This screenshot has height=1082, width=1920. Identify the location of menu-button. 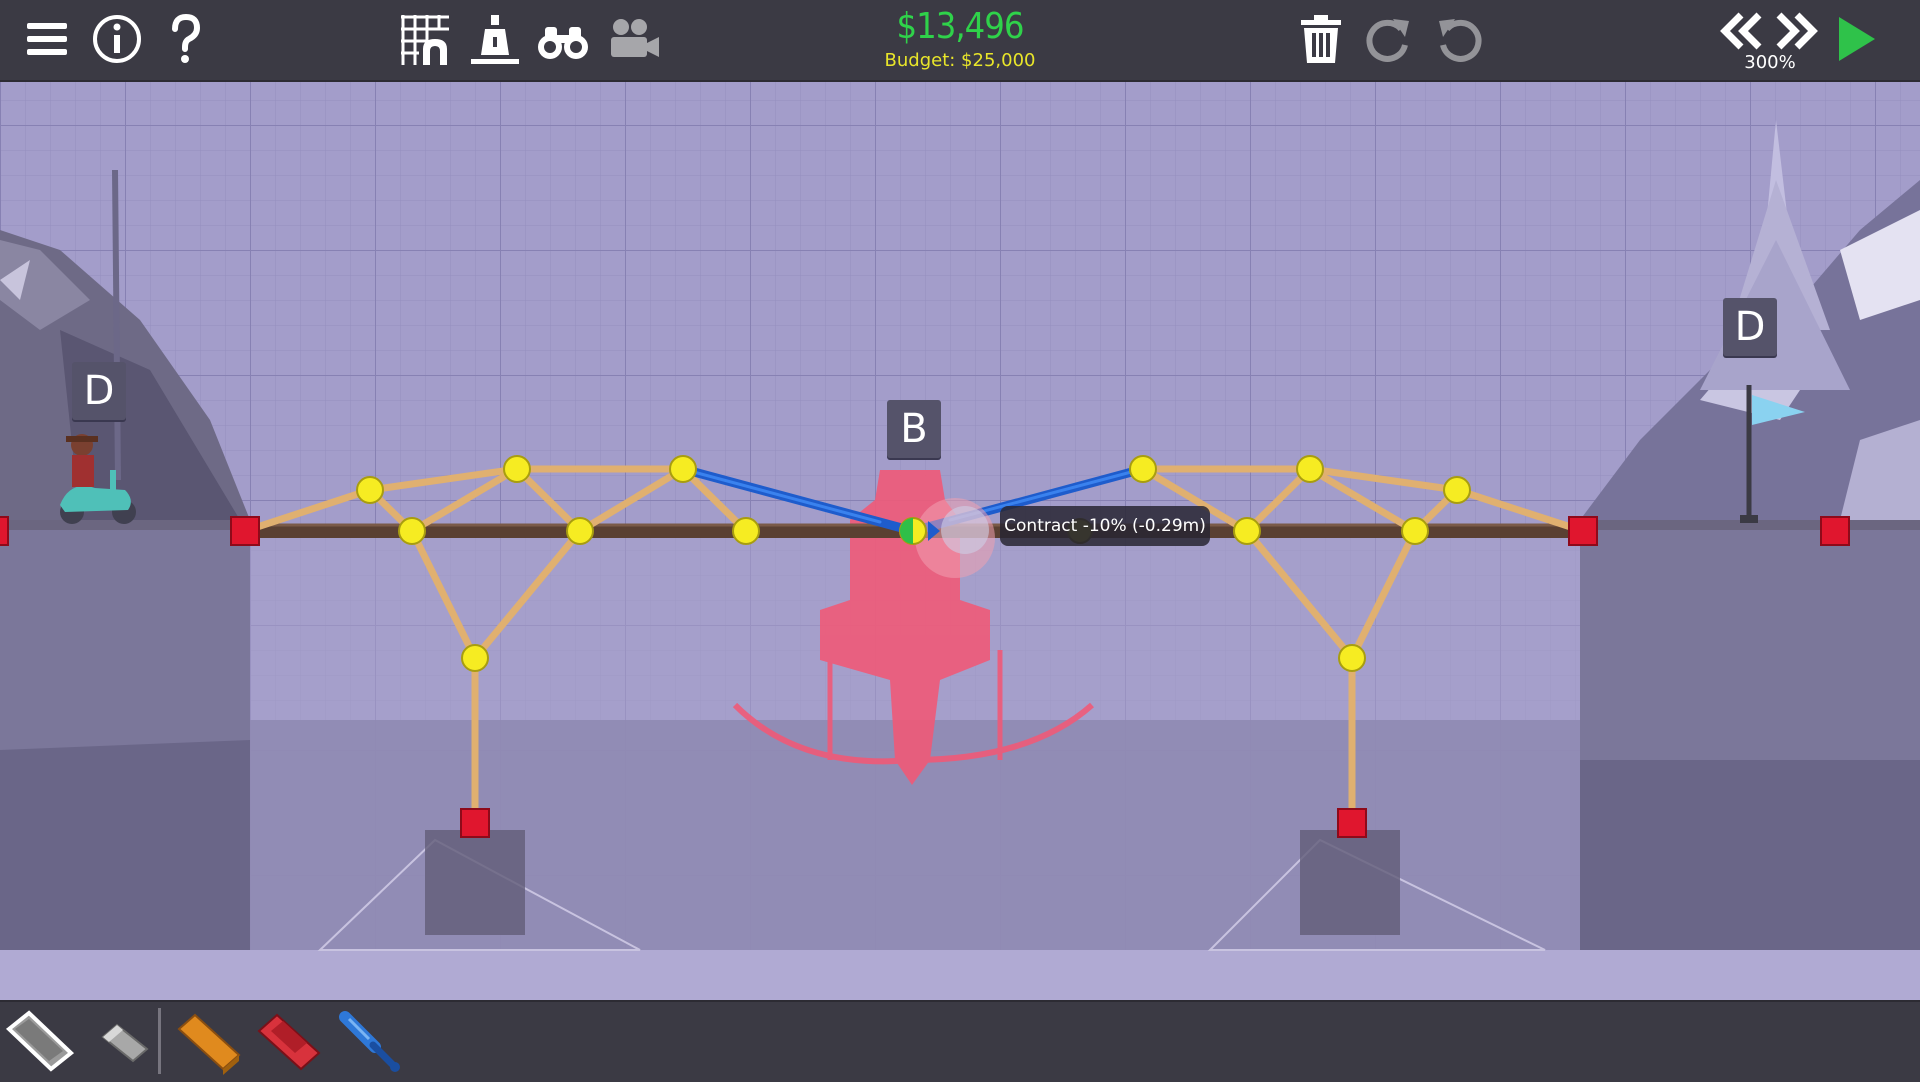
(47, 39).